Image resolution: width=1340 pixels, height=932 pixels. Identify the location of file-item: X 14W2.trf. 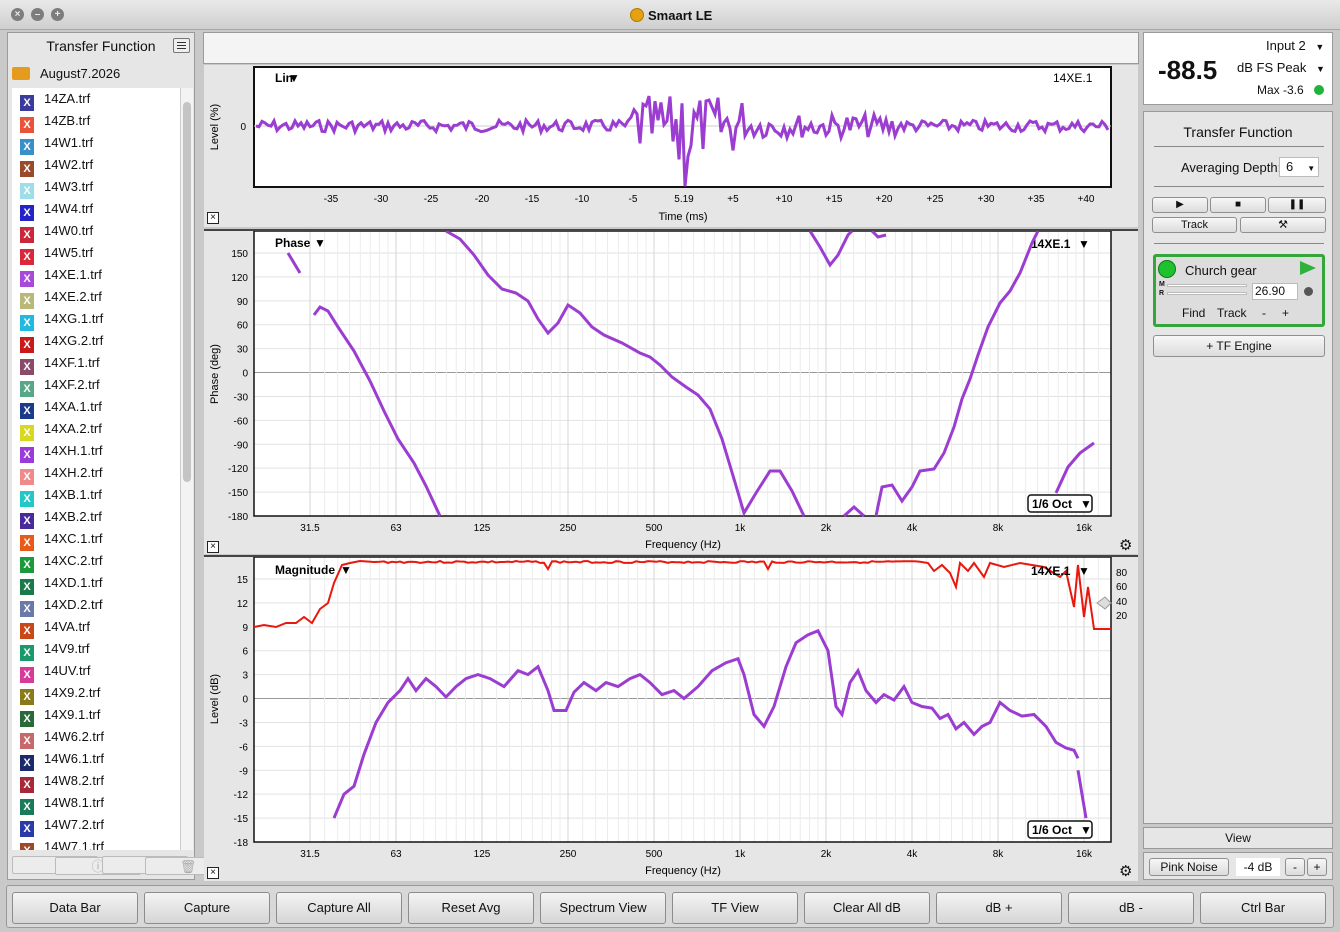
(97, 165).